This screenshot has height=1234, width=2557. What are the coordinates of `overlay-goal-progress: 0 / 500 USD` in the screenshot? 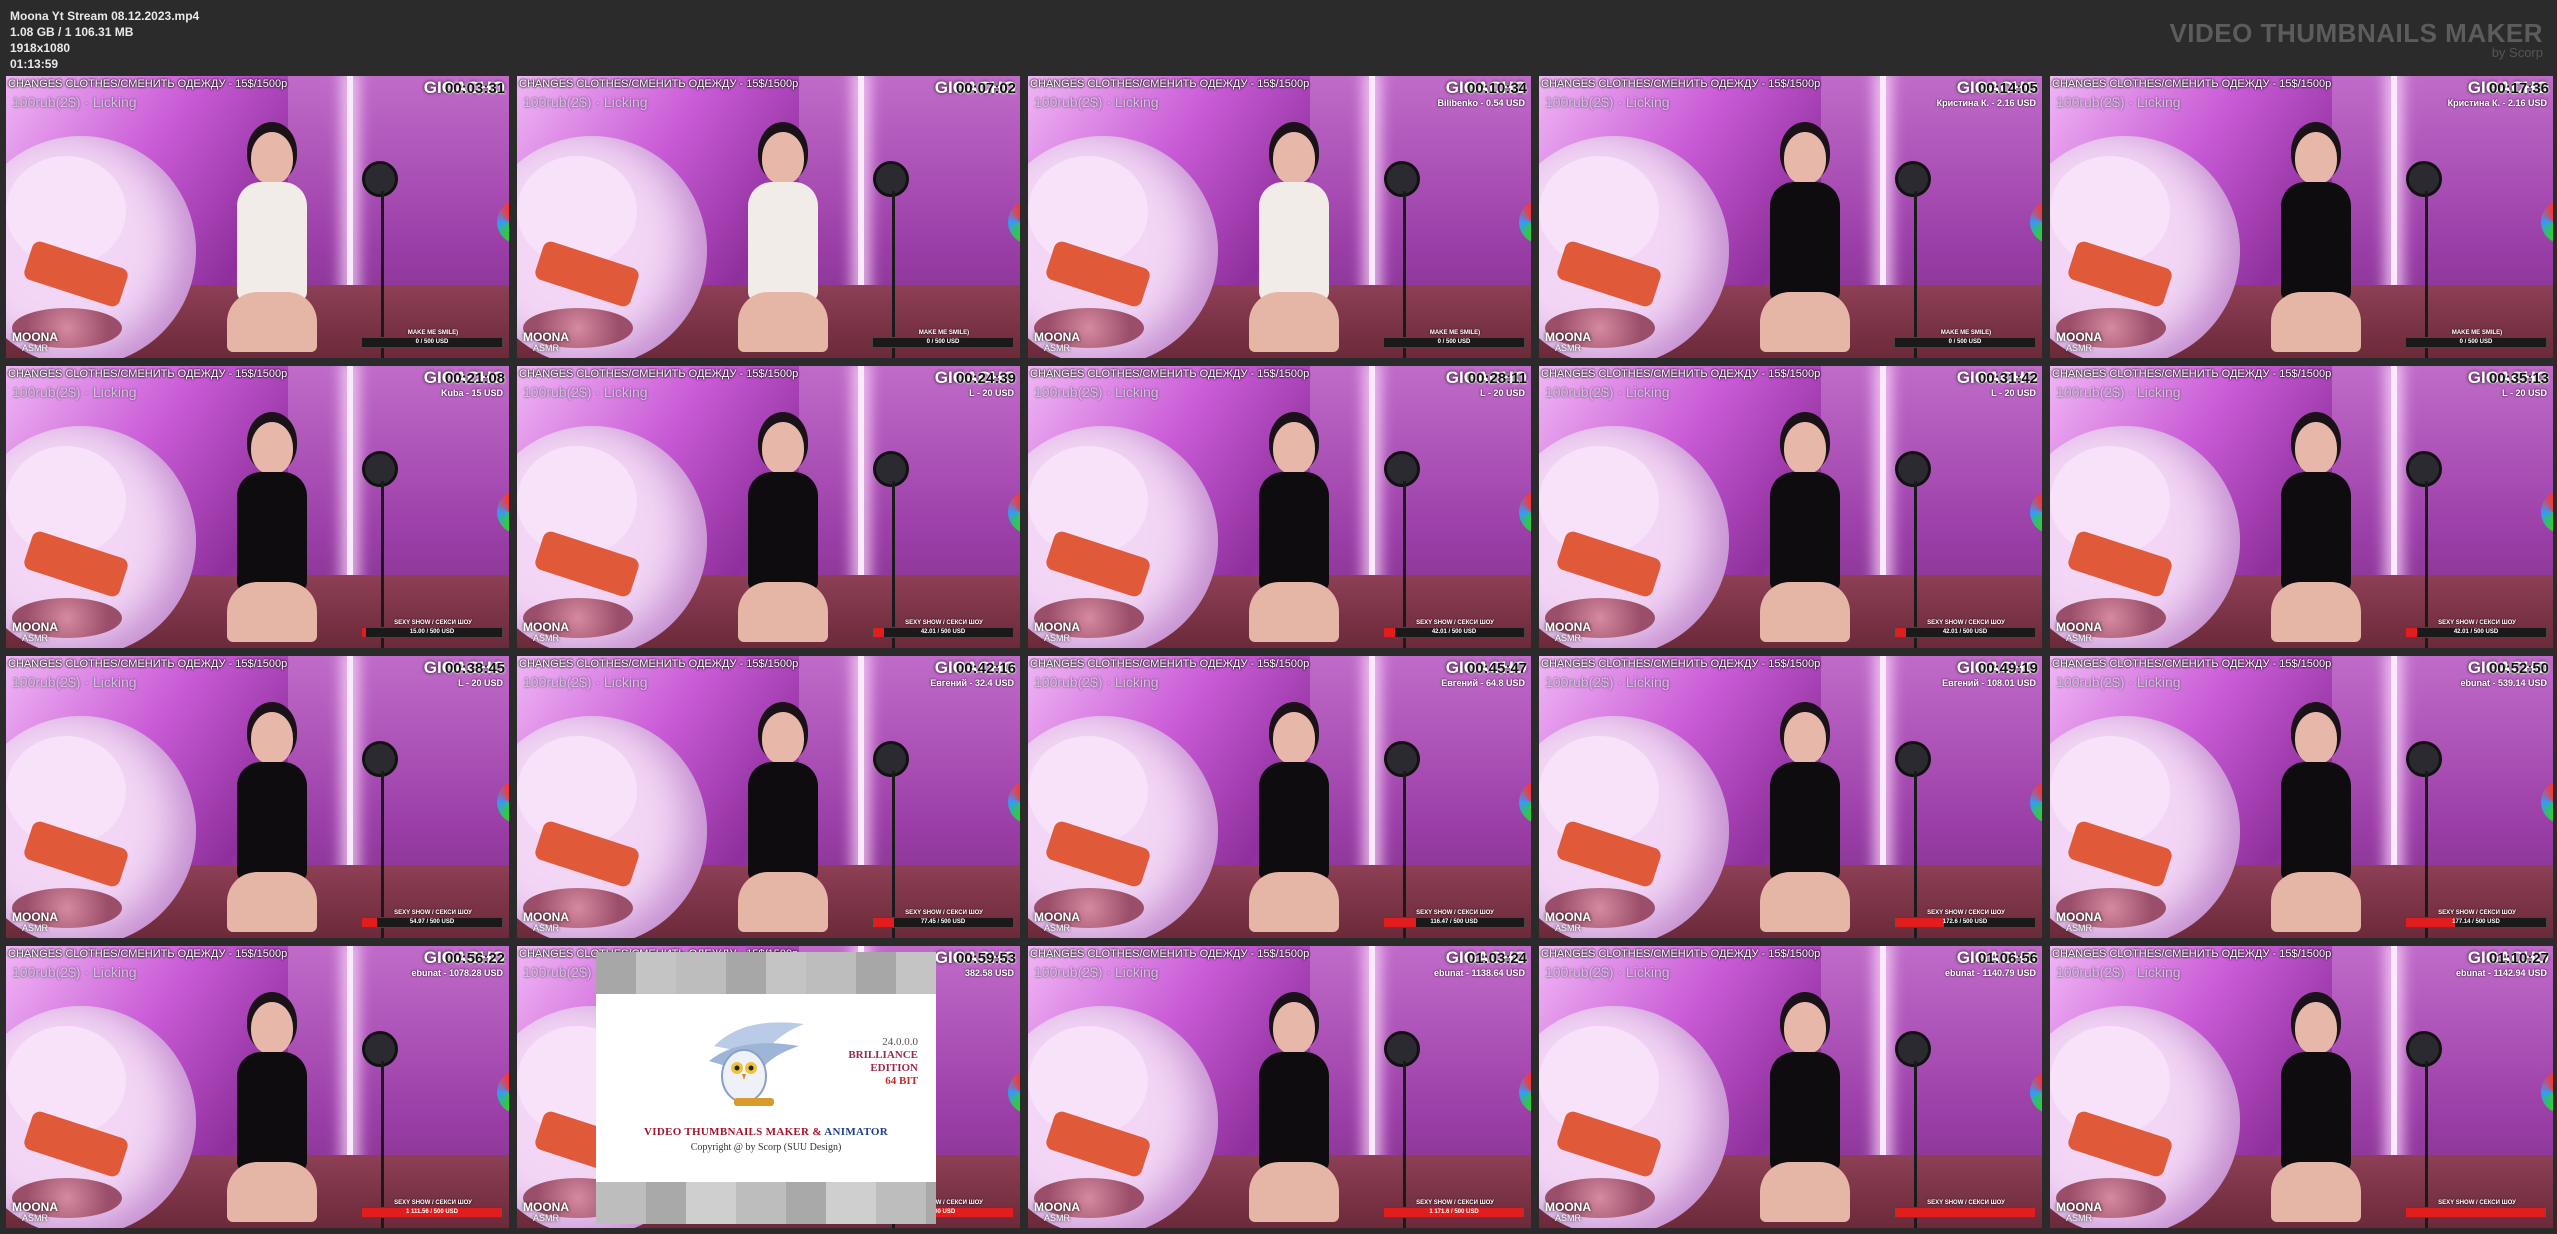 It's located at (432, 342).